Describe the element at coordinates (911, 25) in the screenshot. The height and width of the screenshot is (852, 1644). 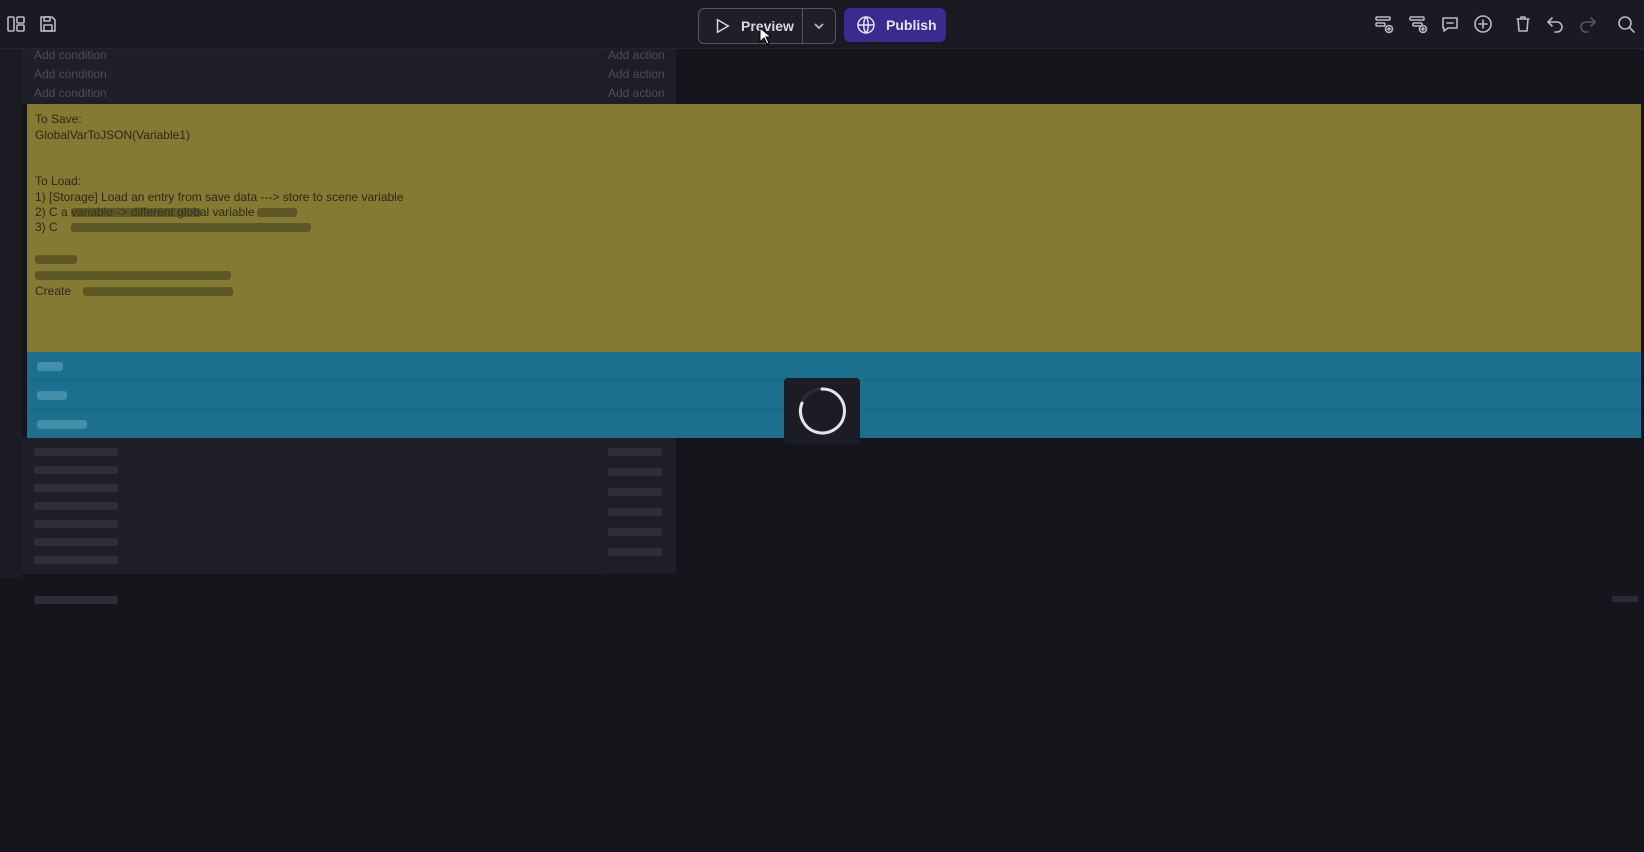
I see `publish-label: Publish` at that location.